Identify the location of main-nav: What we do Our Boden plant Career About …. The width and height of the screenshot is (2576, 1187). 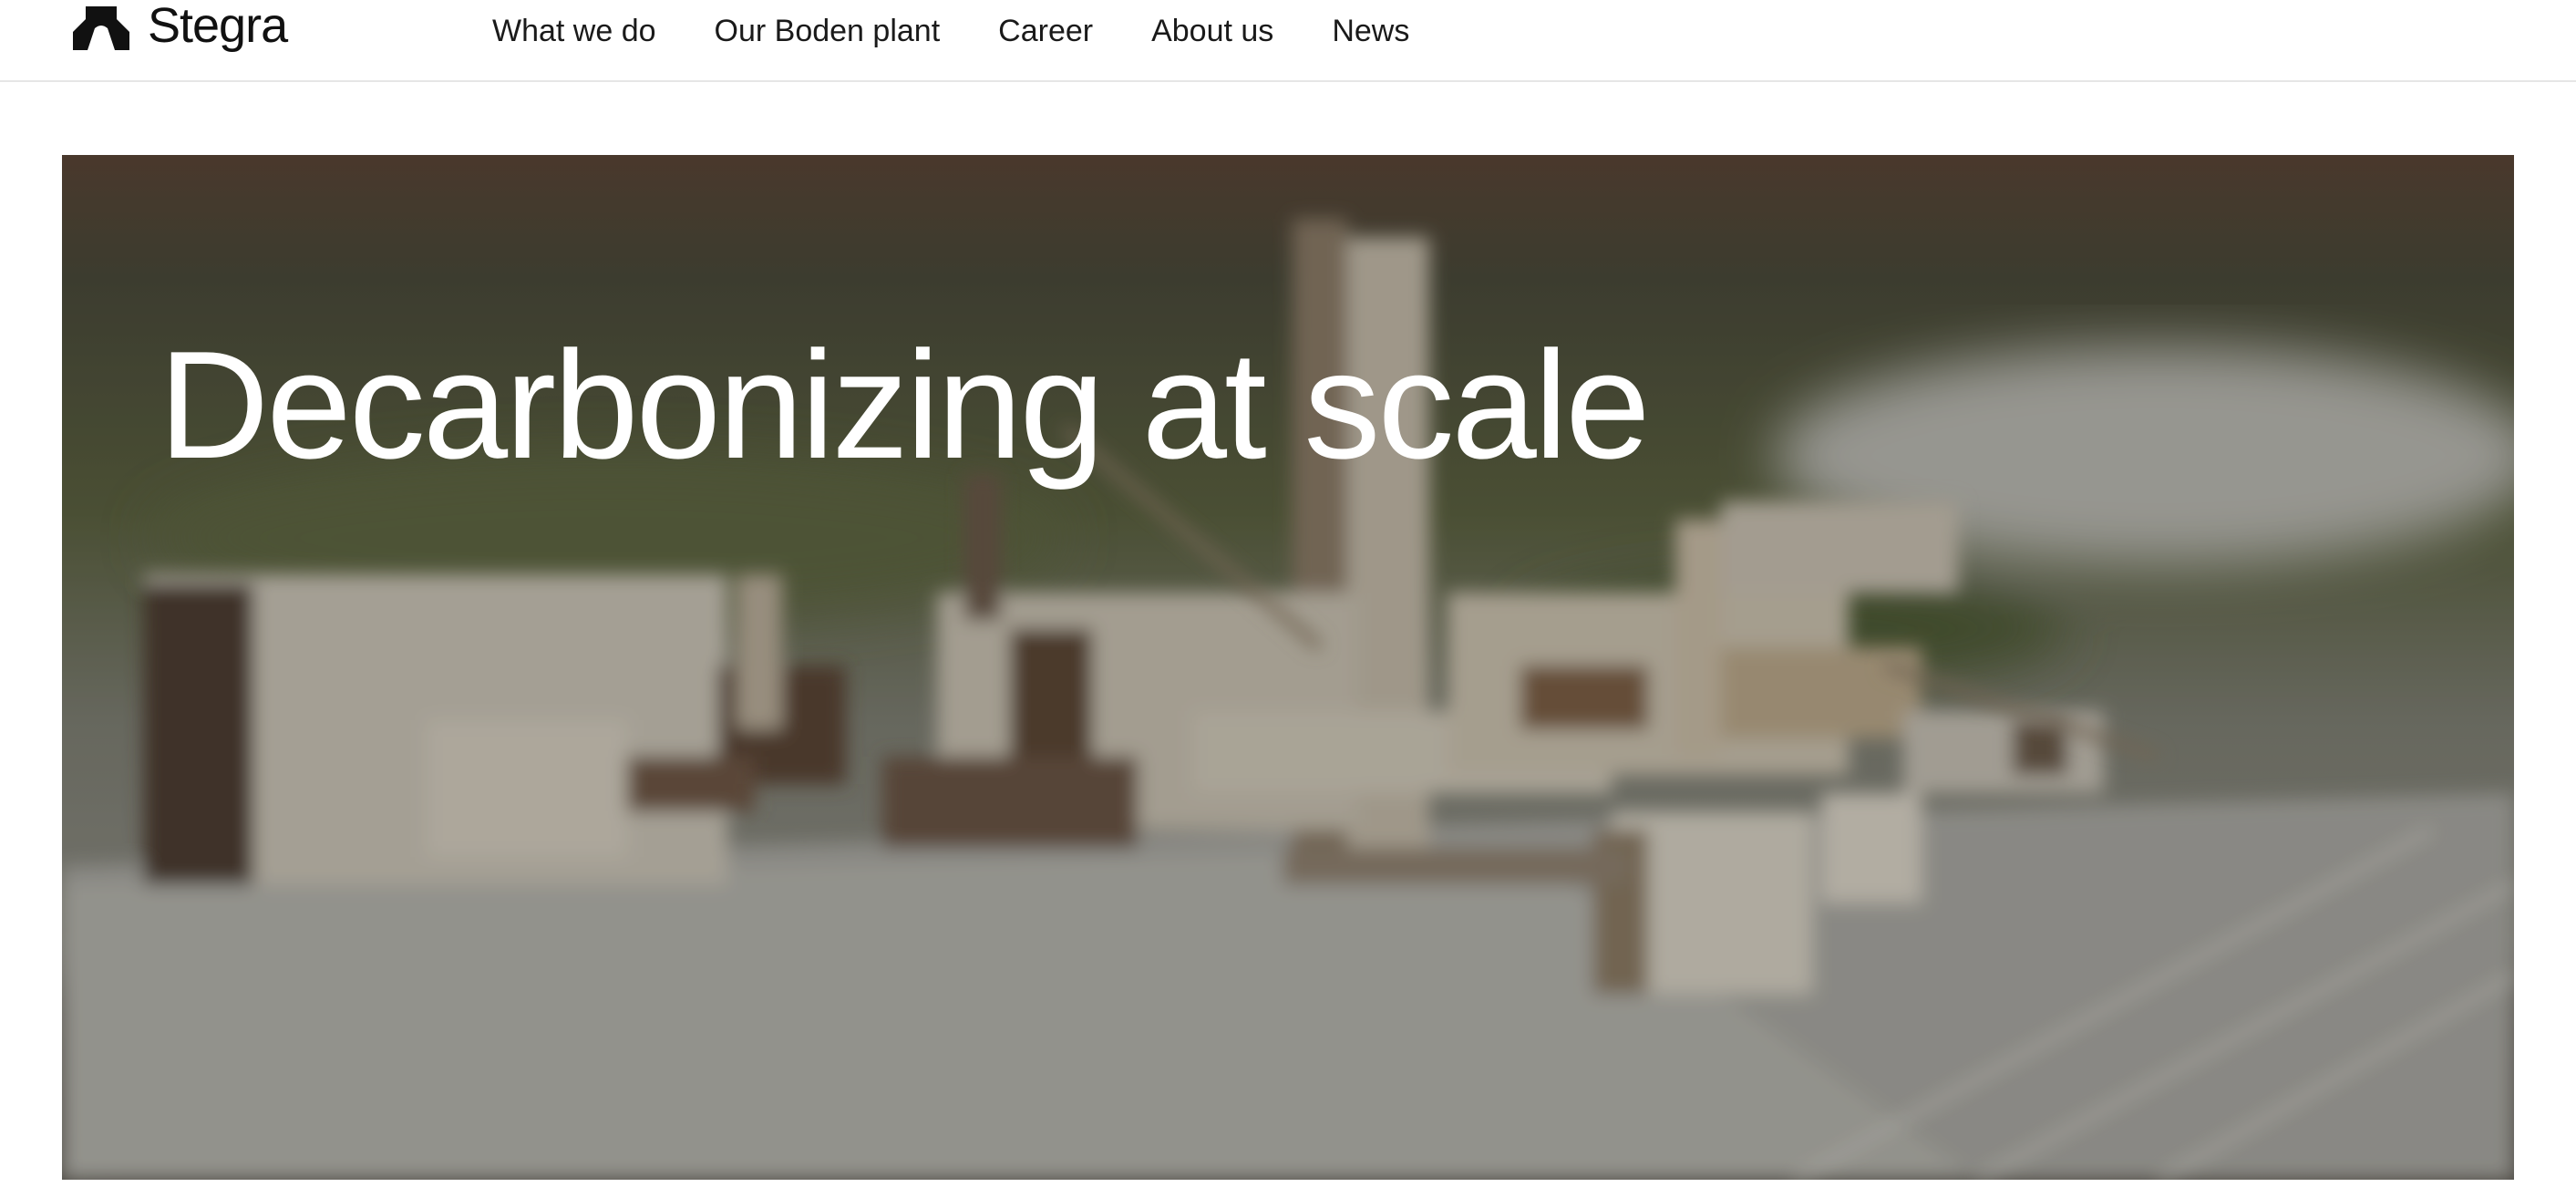
(980, 31).